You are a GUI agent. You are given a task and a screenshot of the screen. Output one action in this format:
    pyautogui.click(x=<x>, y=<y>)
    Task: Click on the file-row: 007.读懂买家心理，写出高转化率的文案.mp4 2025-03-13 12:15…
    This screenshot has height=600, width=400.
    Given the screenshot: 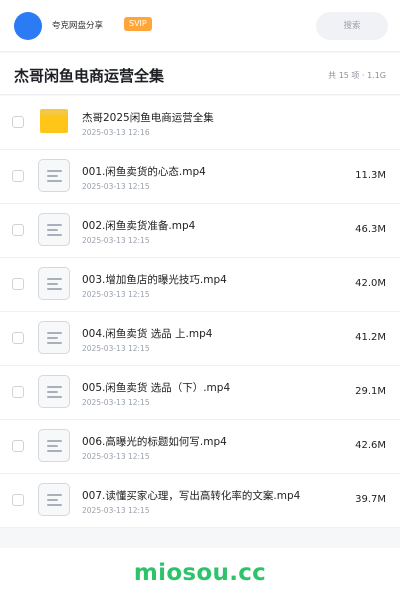 What is the action you would take?
    pyautogui.click(x=200, y=501)
    